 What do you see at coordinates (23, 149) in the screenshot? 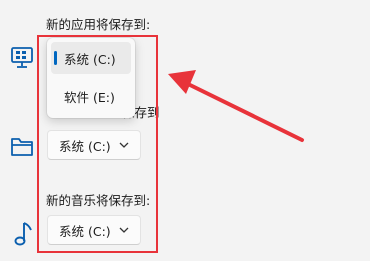
I see `folder-icon` at bounding box center [23, 149].